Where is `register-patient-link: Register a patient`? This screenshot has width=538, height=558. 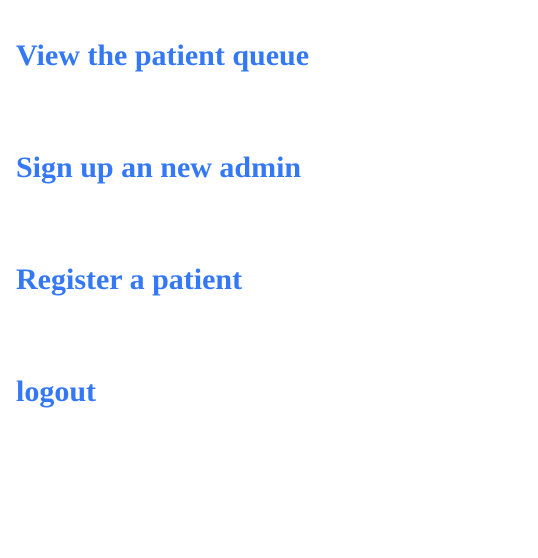 register-patient-link: Register a patient is located at coordinates (129, 280).